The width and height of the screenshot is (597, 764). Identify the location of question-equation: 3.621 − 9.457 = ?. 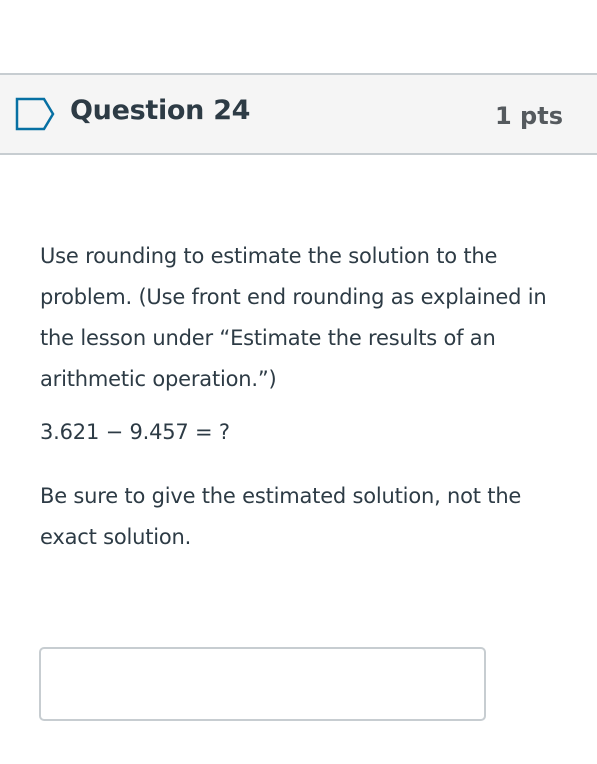
(135, 432).